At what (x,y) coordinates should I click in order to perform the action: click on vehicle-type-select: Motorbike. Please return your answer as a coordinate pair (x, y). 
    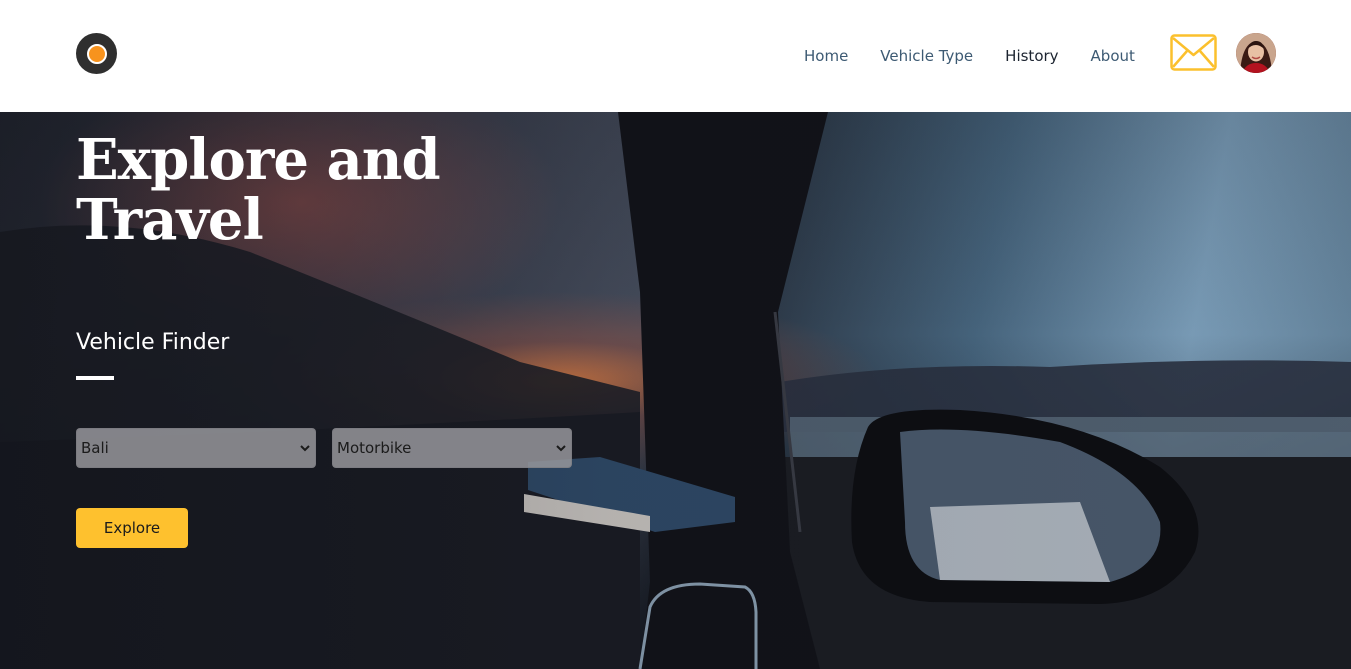
    Looking at the image, I should click on (452, 448).